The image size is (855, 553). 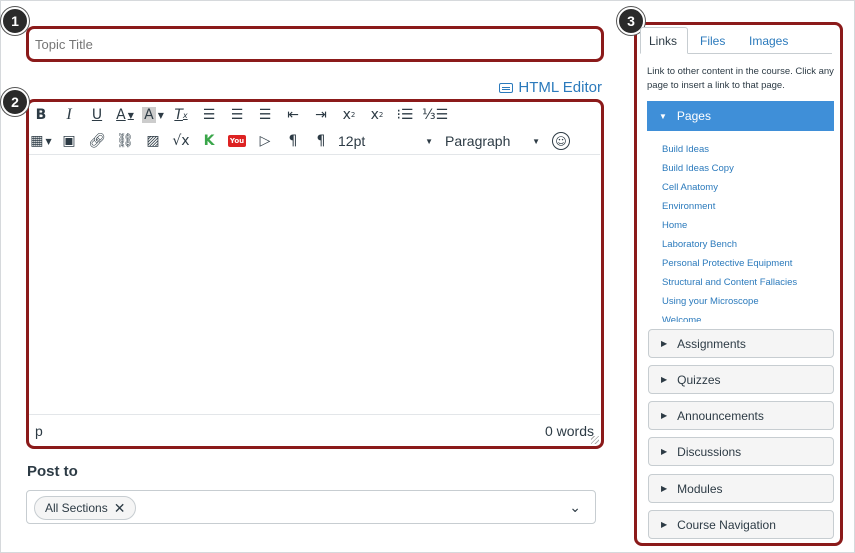 What do you see at coordinates (97, 115) in the screenshot?
I see `underline-button: U` at bounding box center [97, 115].